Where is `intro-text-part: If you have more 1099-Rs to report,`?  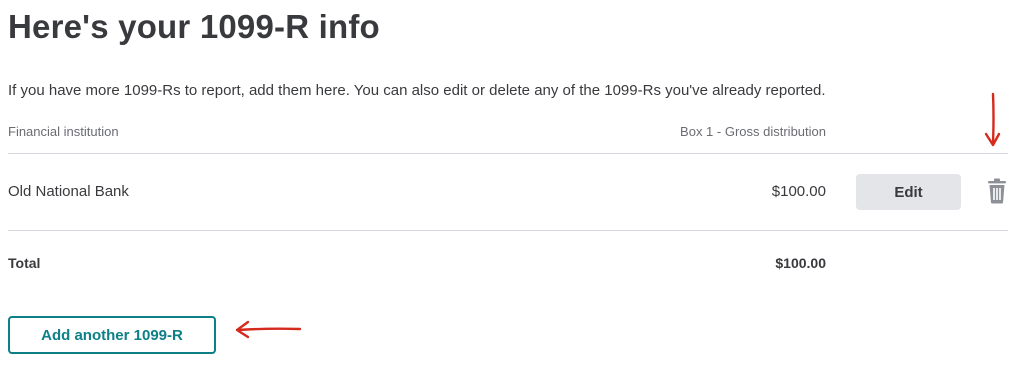 intro-text-part: If you have more 1099-Rs to report, is located at coordinates (128, 90).